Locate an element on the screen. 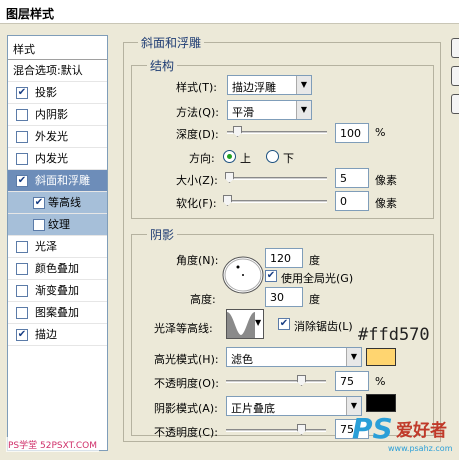 The image size is (459, 460). style-list-item: 描边 is located at coordinates (57, 335).